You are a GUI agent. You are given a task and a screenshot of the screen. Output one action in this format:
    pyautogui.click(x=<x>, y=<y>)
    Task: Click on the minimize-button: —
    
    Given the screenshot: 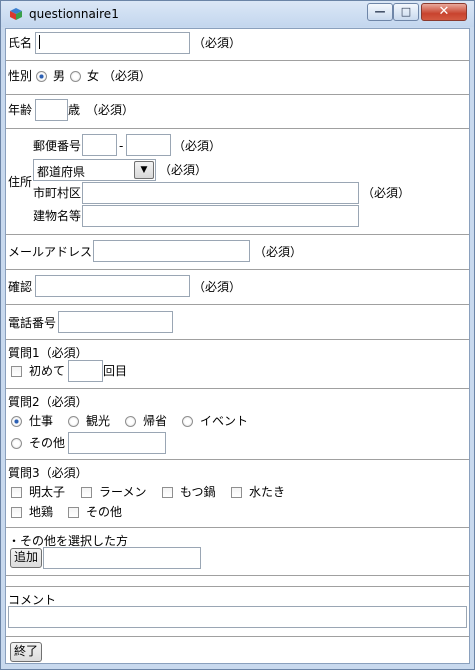 What is the action you would take?
    pyautogui.click(x=380, y=12)
    